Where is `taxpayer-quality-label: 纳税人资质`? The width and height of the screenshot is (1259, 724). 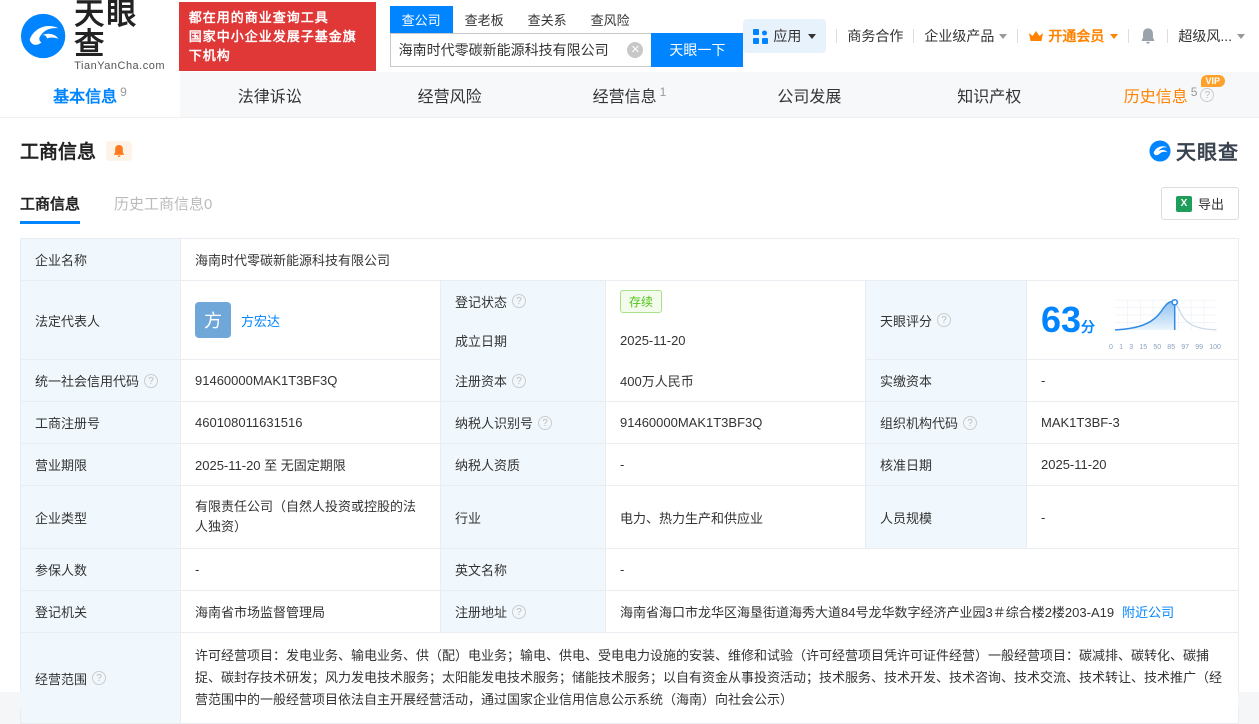 taxpayer-quality-label: 纳税人资质 is located at coordinates (523, 464).